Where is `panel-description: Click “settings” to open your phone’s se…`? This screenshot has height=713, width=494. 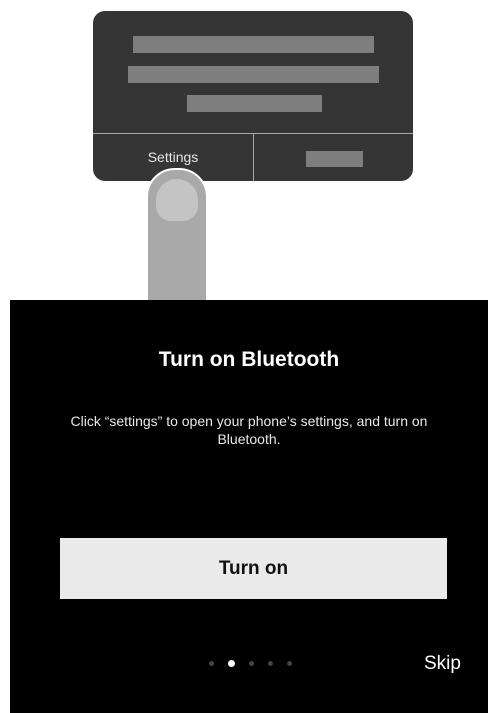 panel-description: Click “settings” to open your phone’s se… is located at coordinates (249, 430).